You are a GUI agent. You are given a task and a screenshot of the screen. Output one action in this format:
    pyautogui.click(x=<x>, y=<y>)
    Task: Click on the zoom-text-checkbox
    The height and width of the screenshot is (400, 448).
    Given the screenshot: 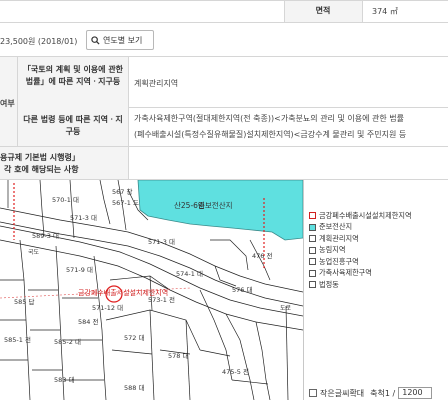 What is the action you would take?
    pyautogui.click(x=313, y=393)
    